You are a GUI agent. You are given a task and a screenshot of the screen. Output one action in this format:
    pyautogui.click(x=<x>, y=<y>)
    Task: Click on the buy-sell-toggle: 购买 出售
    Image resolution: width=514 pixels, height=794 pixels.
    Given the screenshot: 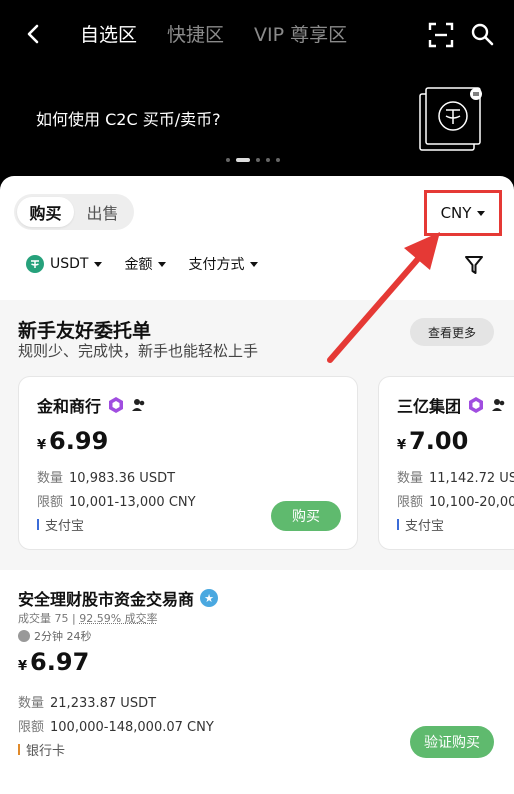 What is the action you would take?
    pyautogui.click(x=74, y=212)
    